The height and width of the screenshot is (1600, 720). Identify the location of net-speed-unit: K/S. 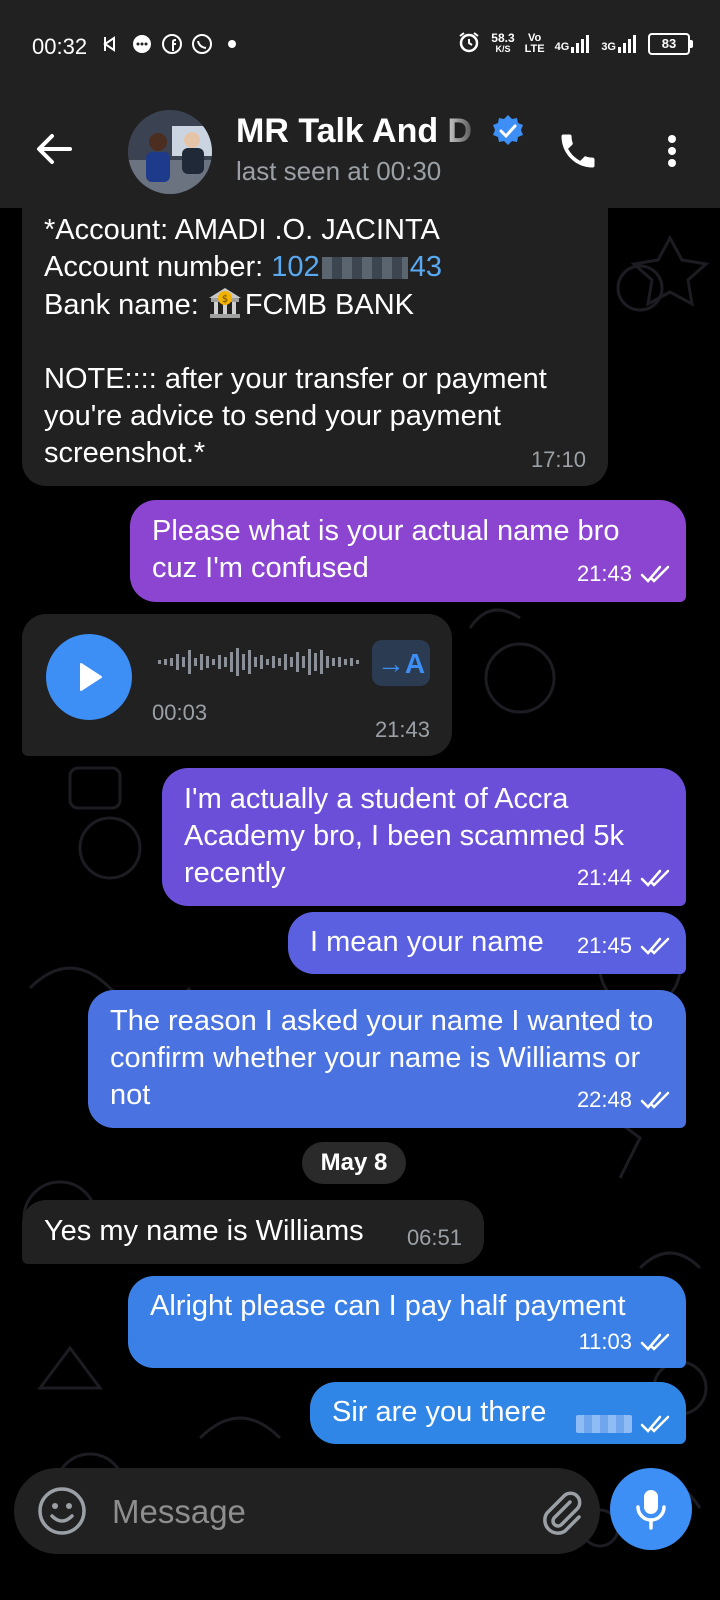
(503, 48).